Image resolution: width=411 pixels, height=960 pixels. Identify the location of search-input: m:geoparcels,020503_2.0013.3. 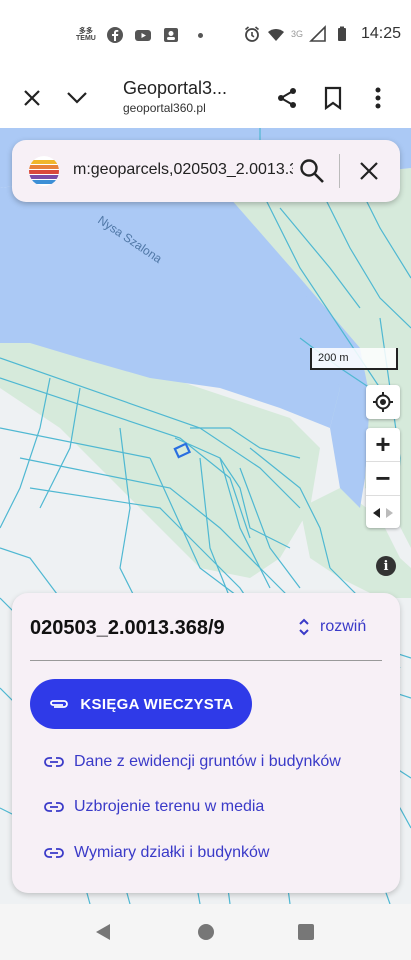
(183, 170).